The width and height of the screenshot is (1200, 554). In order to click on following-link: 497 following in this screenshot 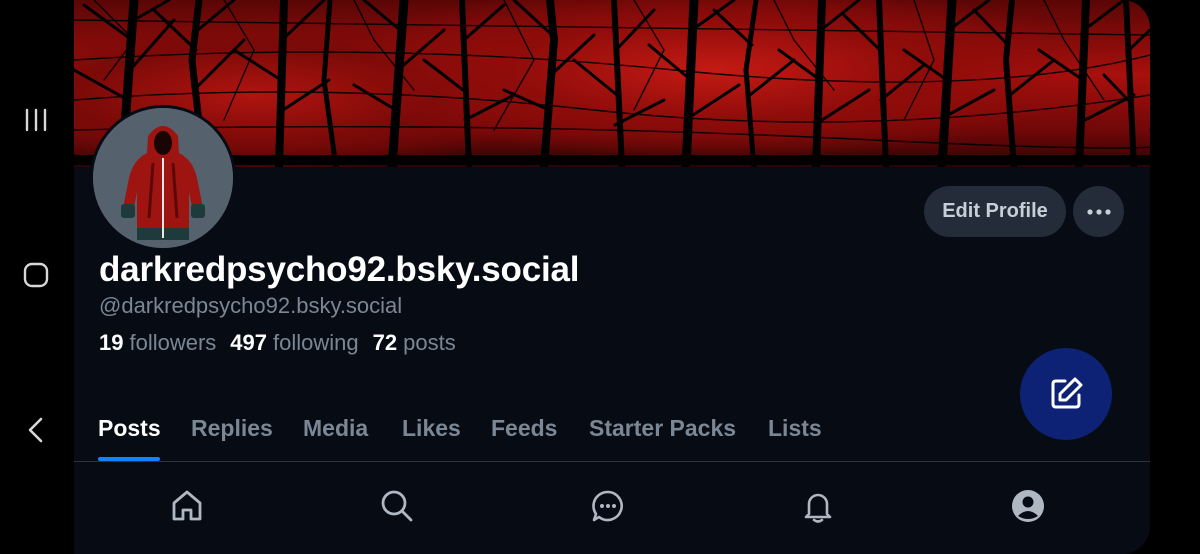, I will do `click(294, 343)`.